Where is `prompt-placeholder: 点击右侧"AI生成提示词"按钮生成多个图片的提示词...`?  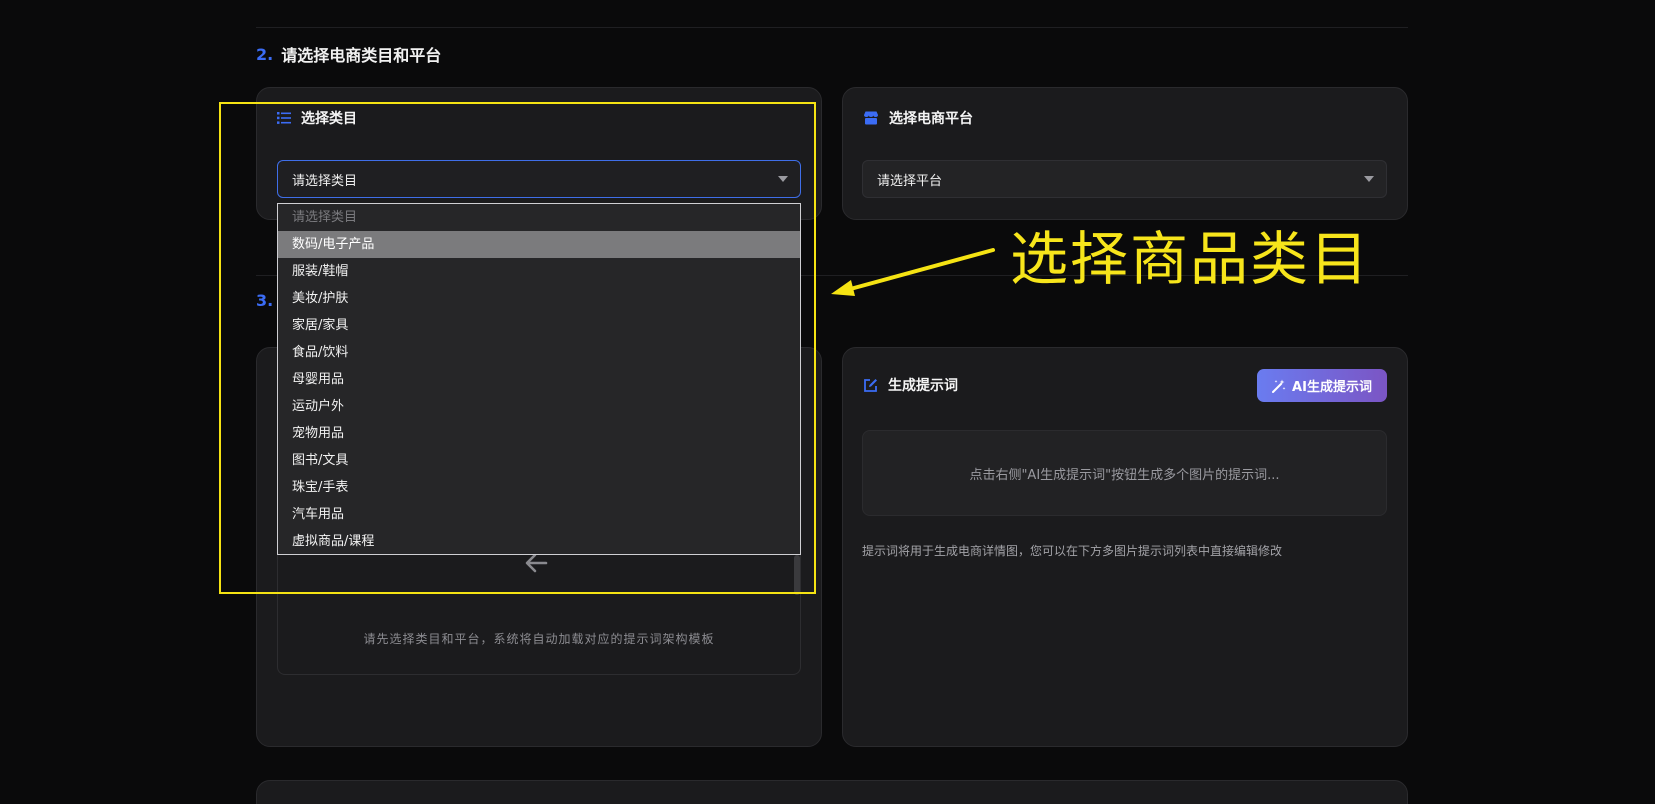
prompt-placeholder: 点击右侧"AI生成提示词"按钮生成多个图片的提示词... is located at coordinates (1124, 475).